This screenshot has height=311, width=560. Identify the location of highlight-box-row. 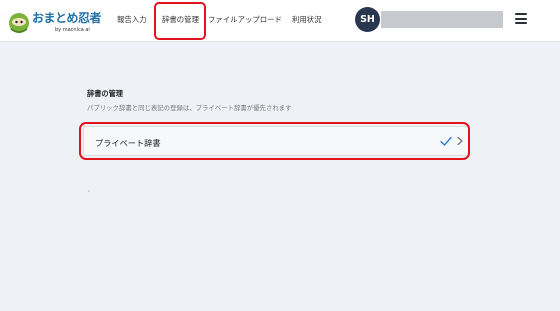
(274, 141).